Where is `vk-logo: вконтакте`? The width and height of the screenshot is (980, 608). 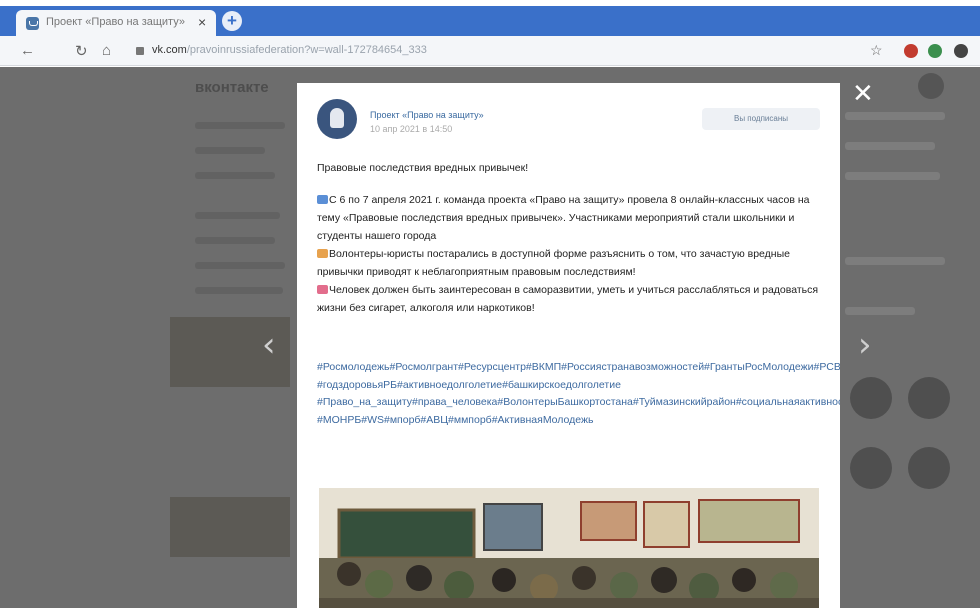
vk-logo: вконтакте is located at coordinates (232, 87).